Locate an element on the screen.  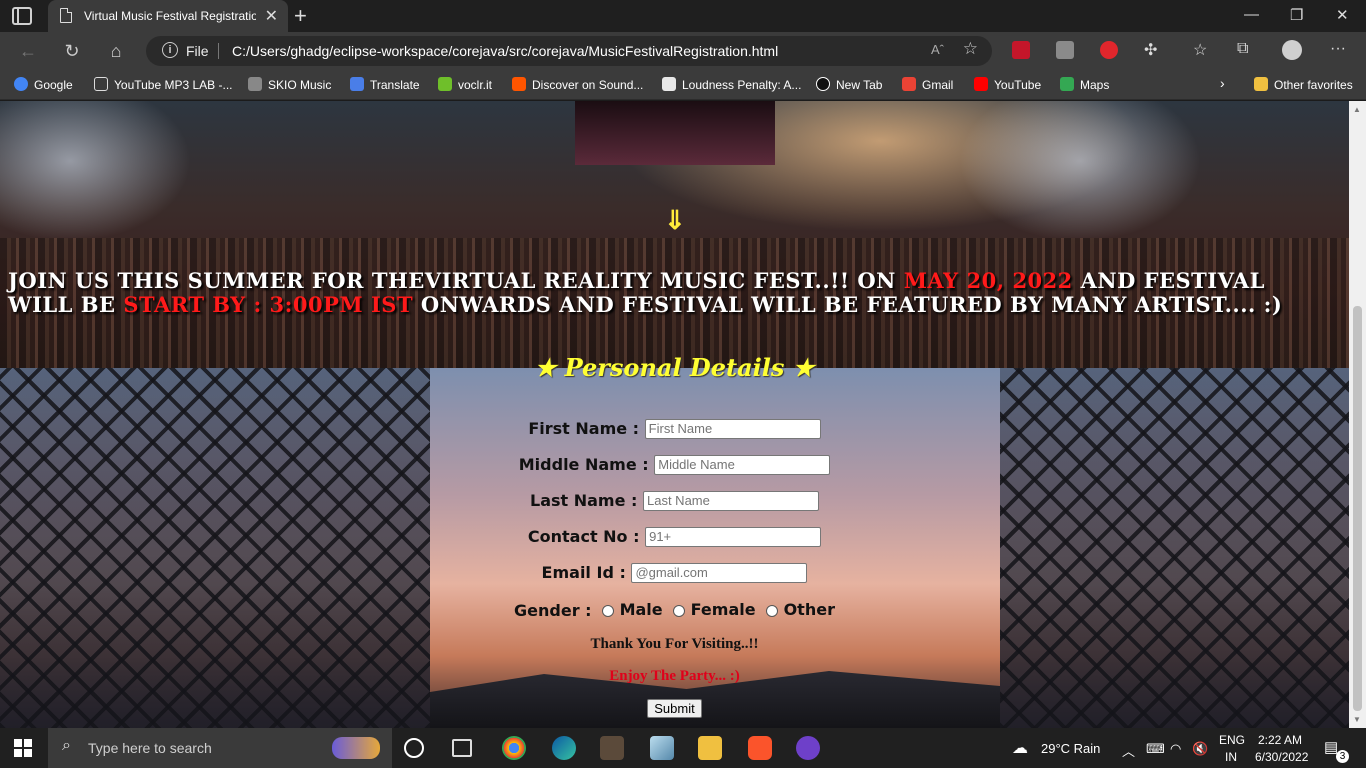
eclipse-game-icon is located at coordinates (612, 748).